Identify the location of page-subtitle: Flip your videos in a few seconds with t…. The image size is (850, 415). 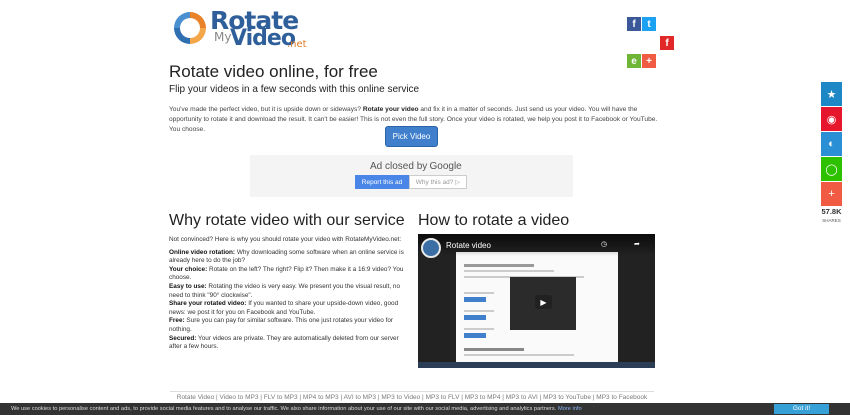
(294, 89).